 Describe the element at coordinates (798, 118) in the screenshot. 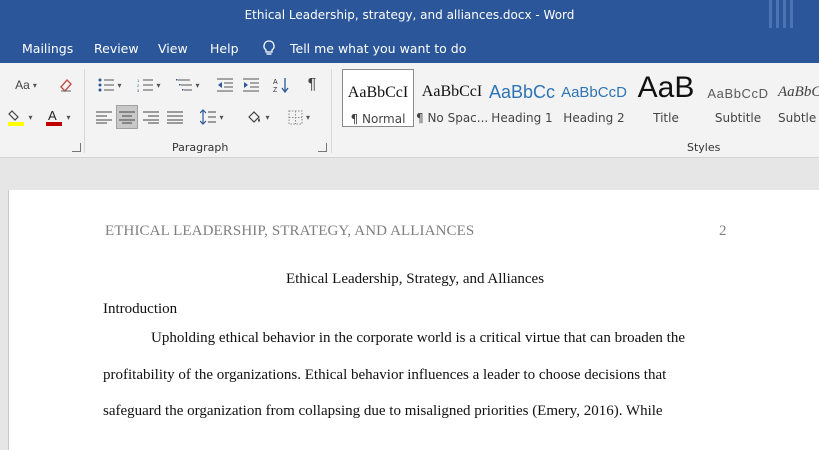

I see `style-name: Subtle E` at that location.